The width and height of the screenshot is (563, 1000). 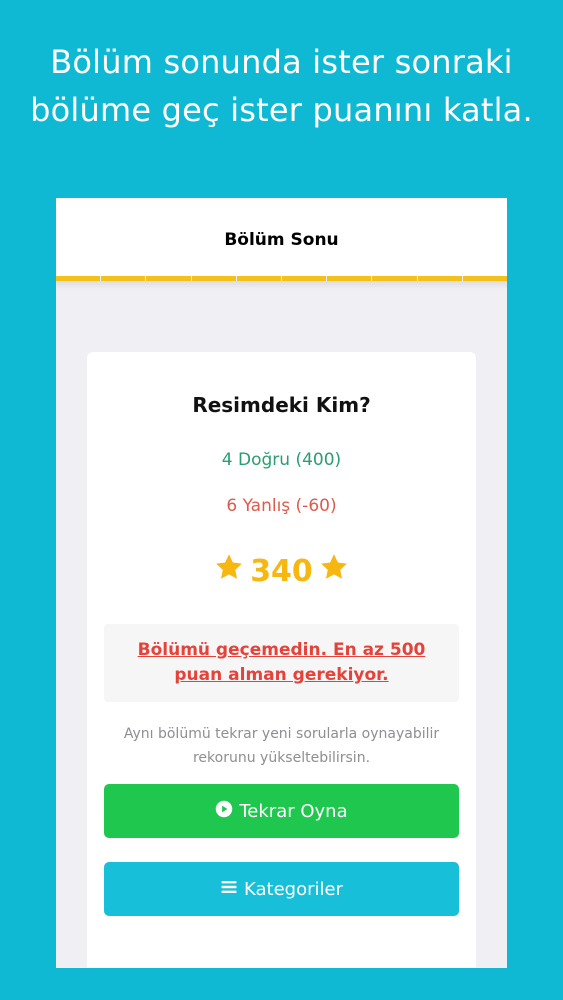 I want to click on promo-line-1: Bölüm sonunda ister sonraki, so click(x=281, y=62).